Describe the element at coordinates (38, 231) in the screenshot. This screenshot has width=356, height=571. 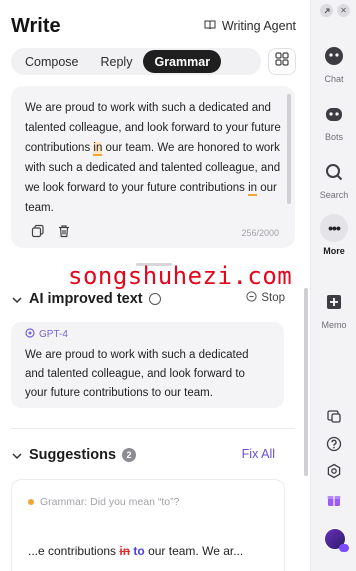
I see `copy-icon` at that location.